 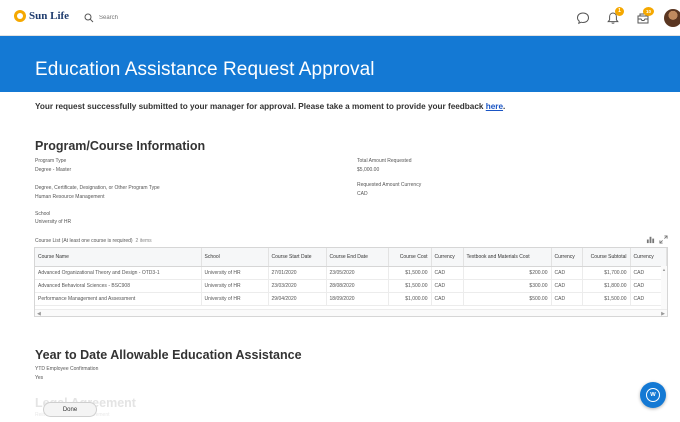 I want to click on cell-course-cost: $1,000.00, so click(x=410, y=299).